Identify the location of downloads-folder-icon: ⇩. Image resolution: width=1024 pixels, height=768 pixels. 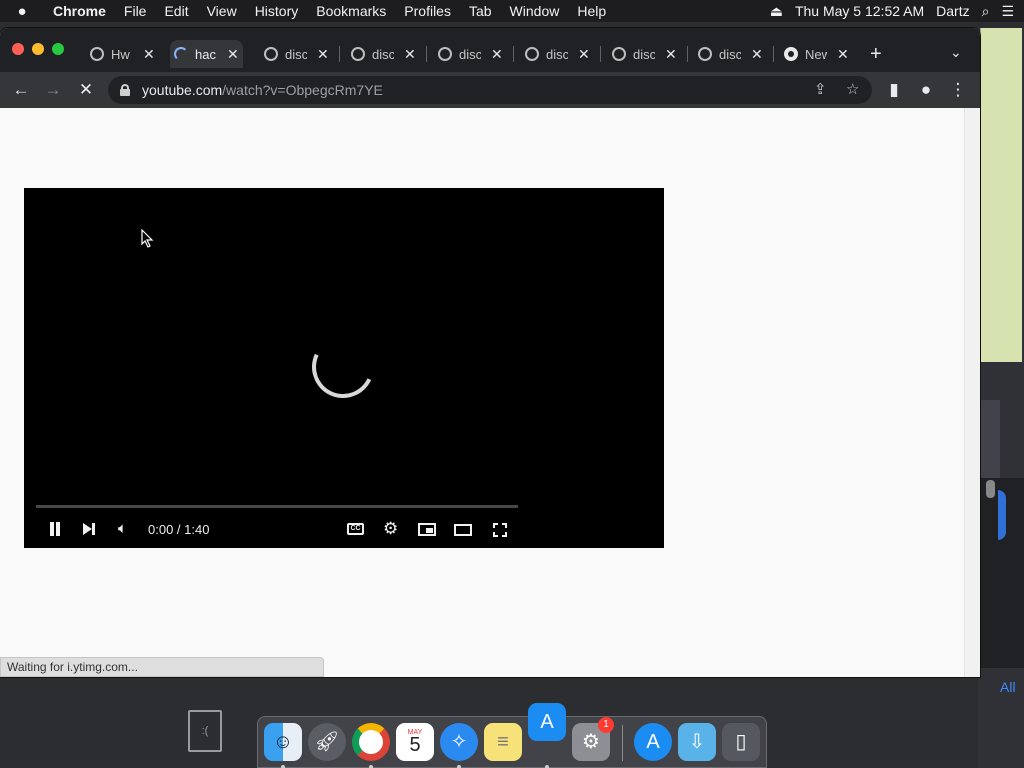
(697, 742).